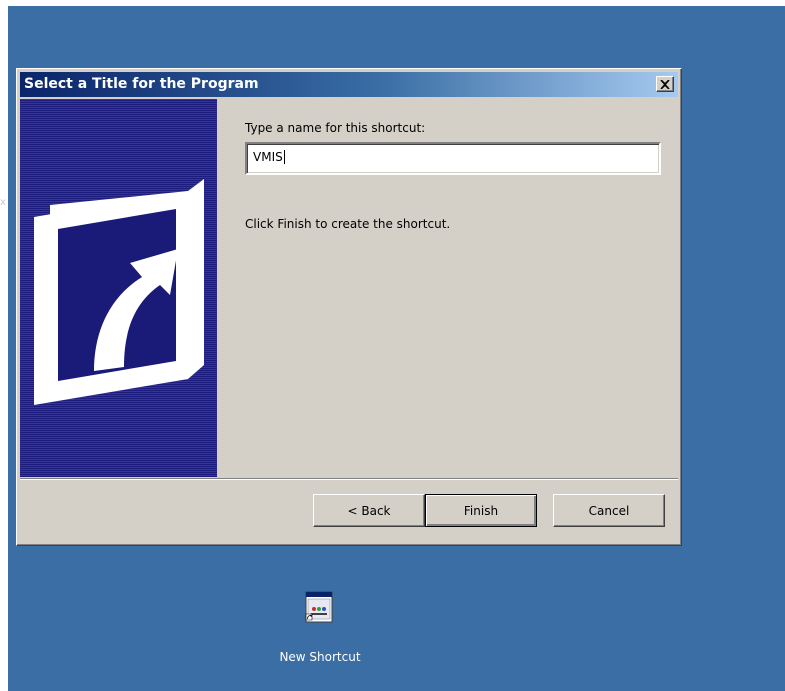  What do you see at coordinates (269, 157) in the screenshot?
I see `shortcut-name-value: VMIS` at bounding box center [269, 157].